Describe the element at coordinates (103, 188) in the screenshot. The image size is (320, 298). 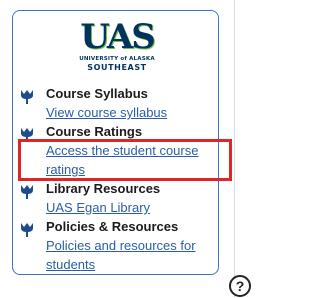
I see `section-title: Library Resources` at that location.